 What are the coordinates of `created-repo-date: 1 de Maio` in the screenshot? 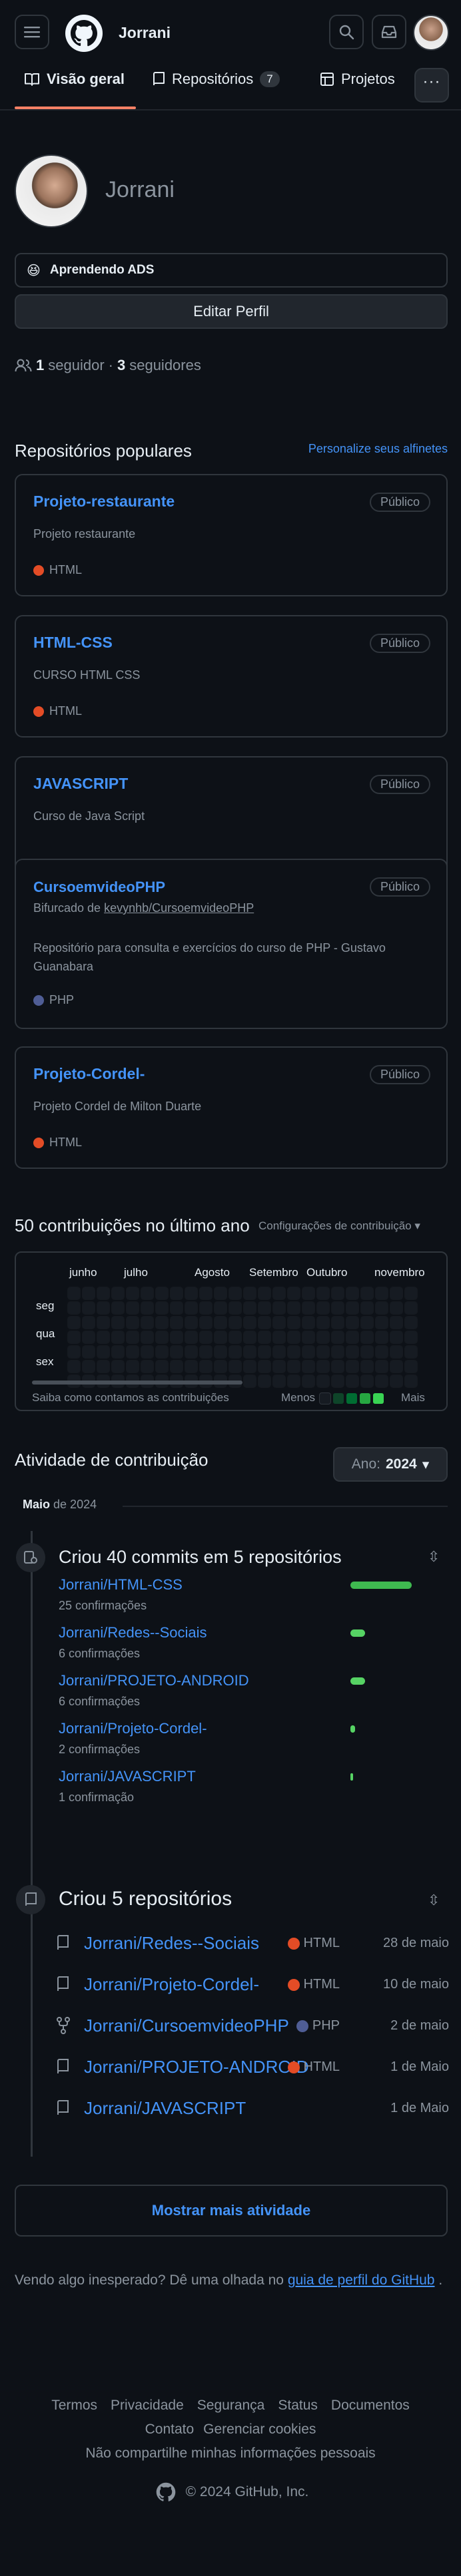 It's located at (419, 2108).